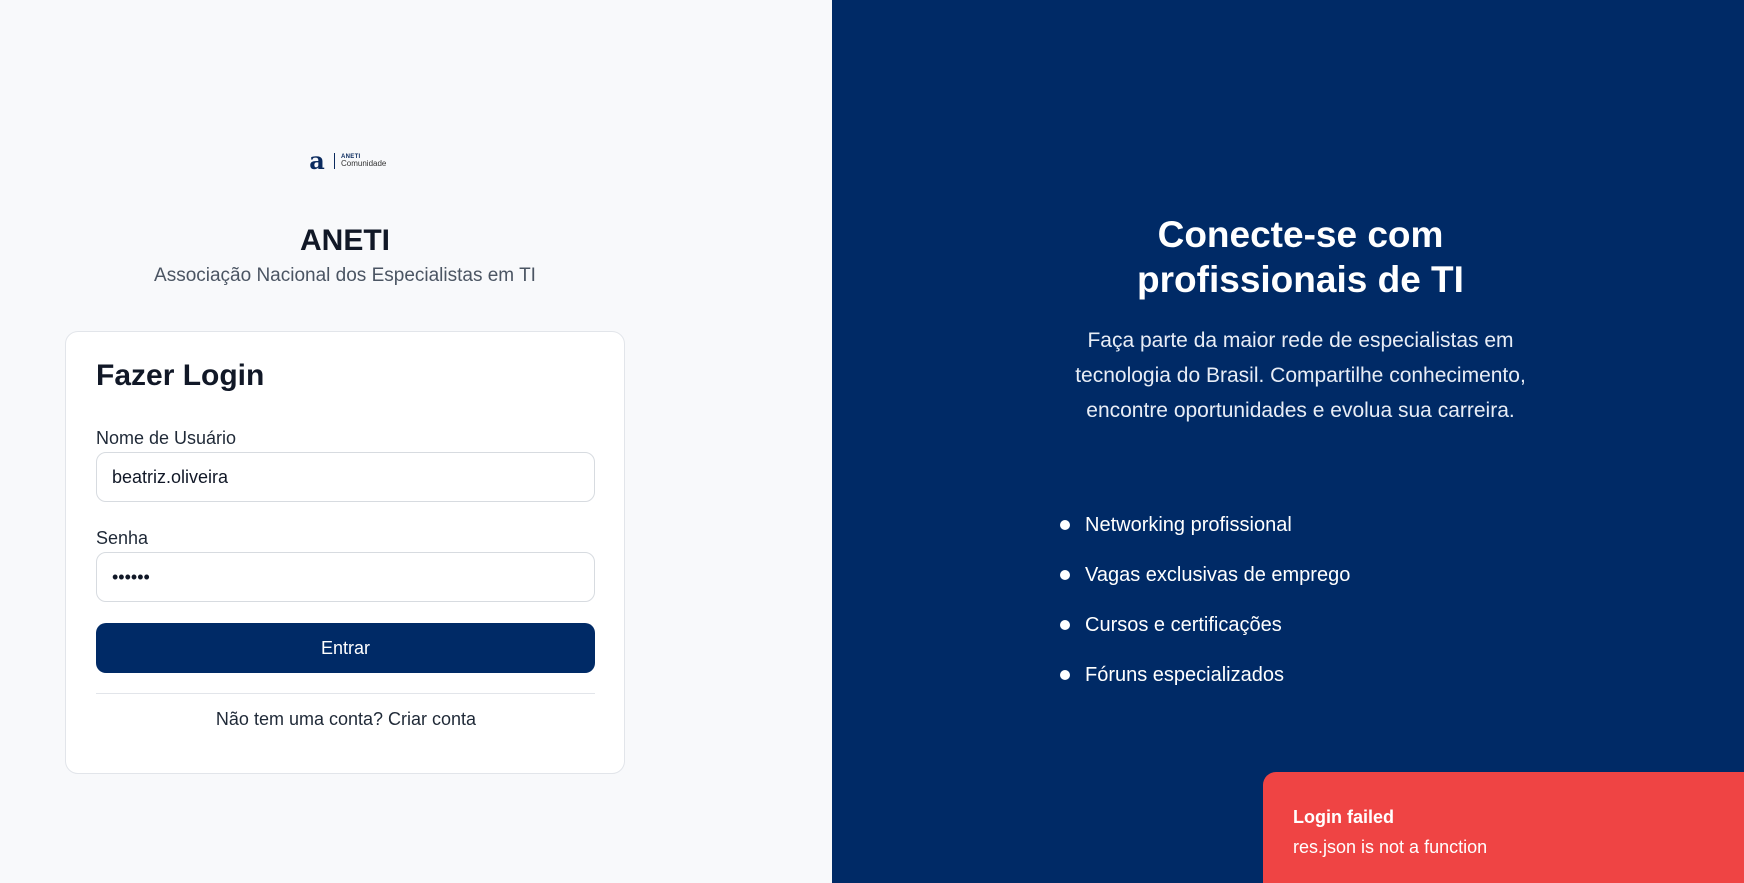 This screenshot has width=1744, height=883. Describe the element at coordinates (1184, 674) in the screenshot. I see `feature-label: Fóruns especializados` at that location.